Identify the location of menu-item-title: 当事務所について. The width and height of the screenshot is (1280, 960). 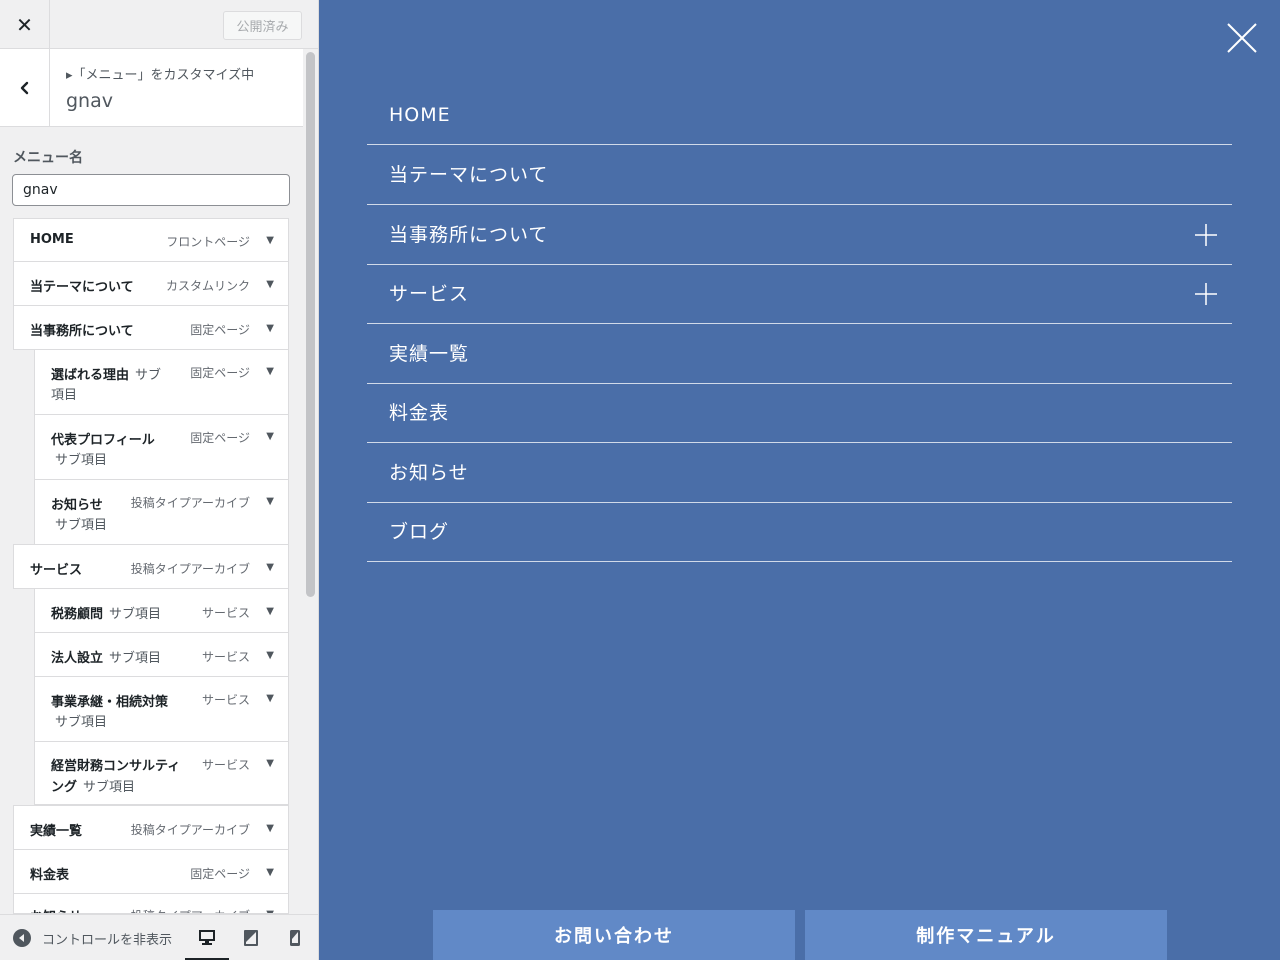
(82, 331).